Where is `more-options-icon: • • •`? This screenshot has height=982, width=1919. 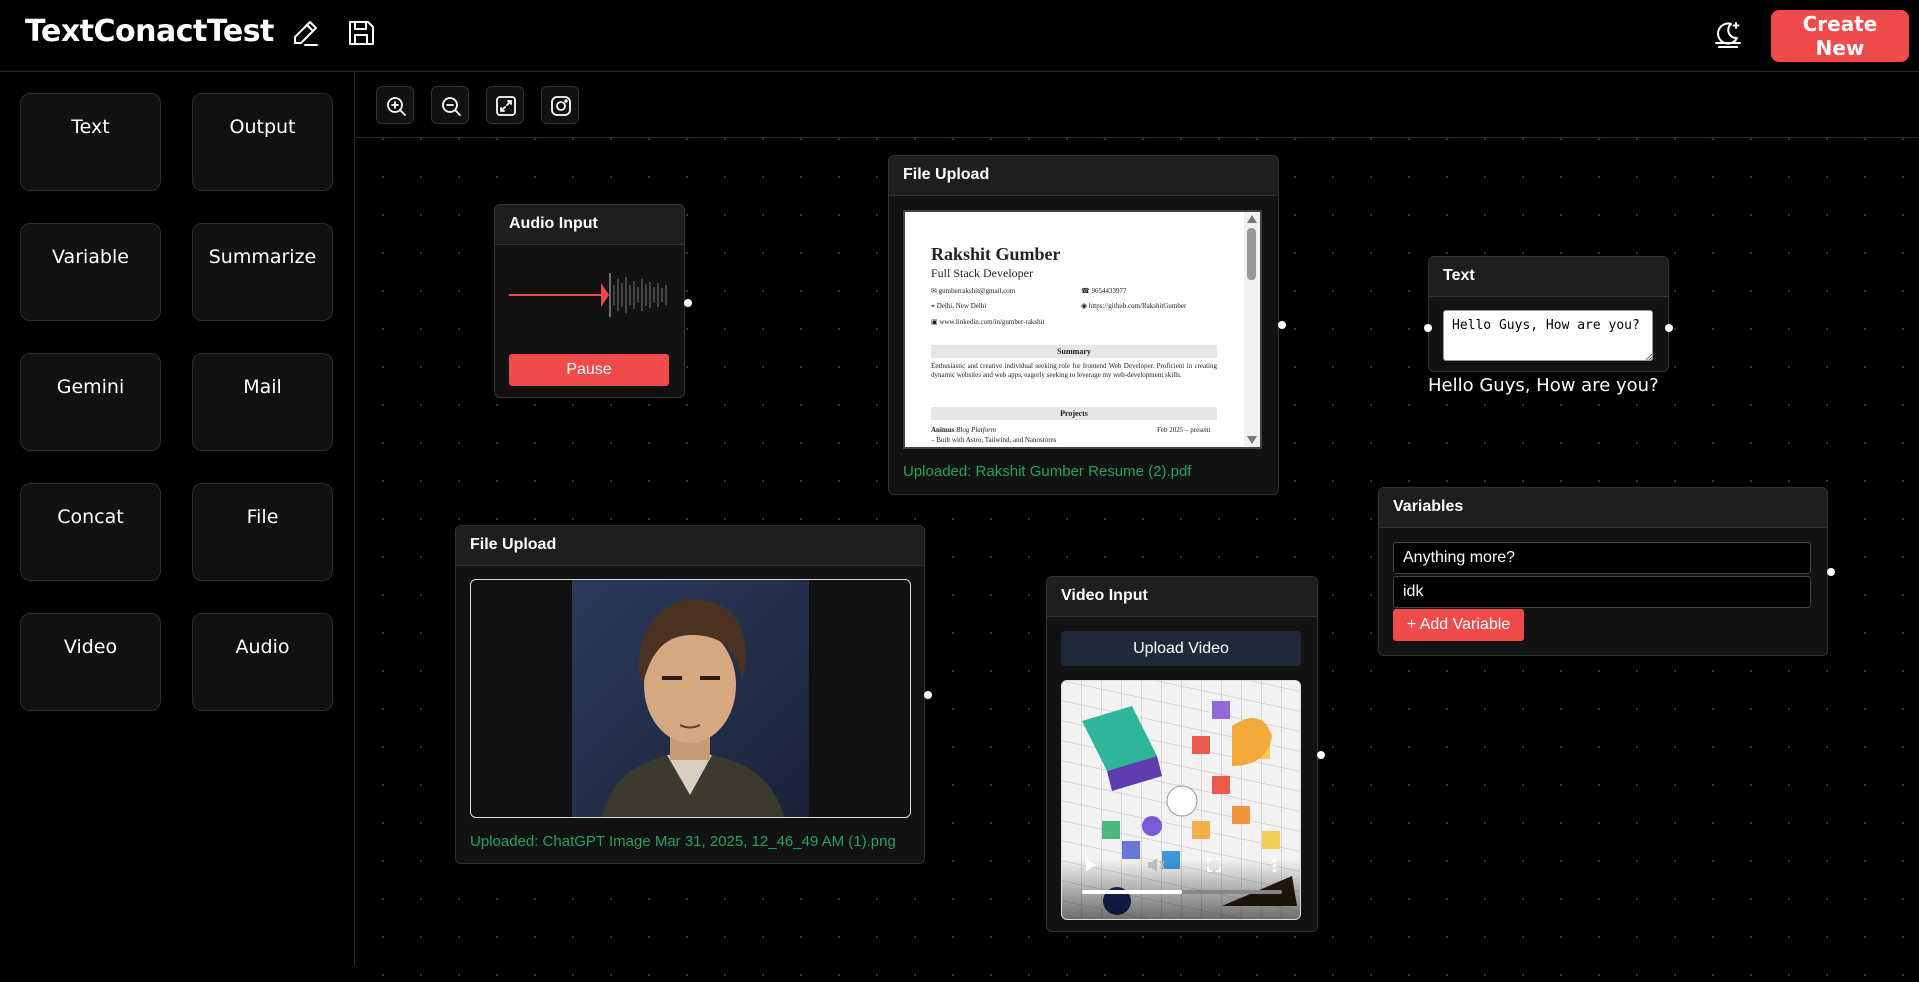
more-options-icon: • • • is located at coordinates (1274, 865).